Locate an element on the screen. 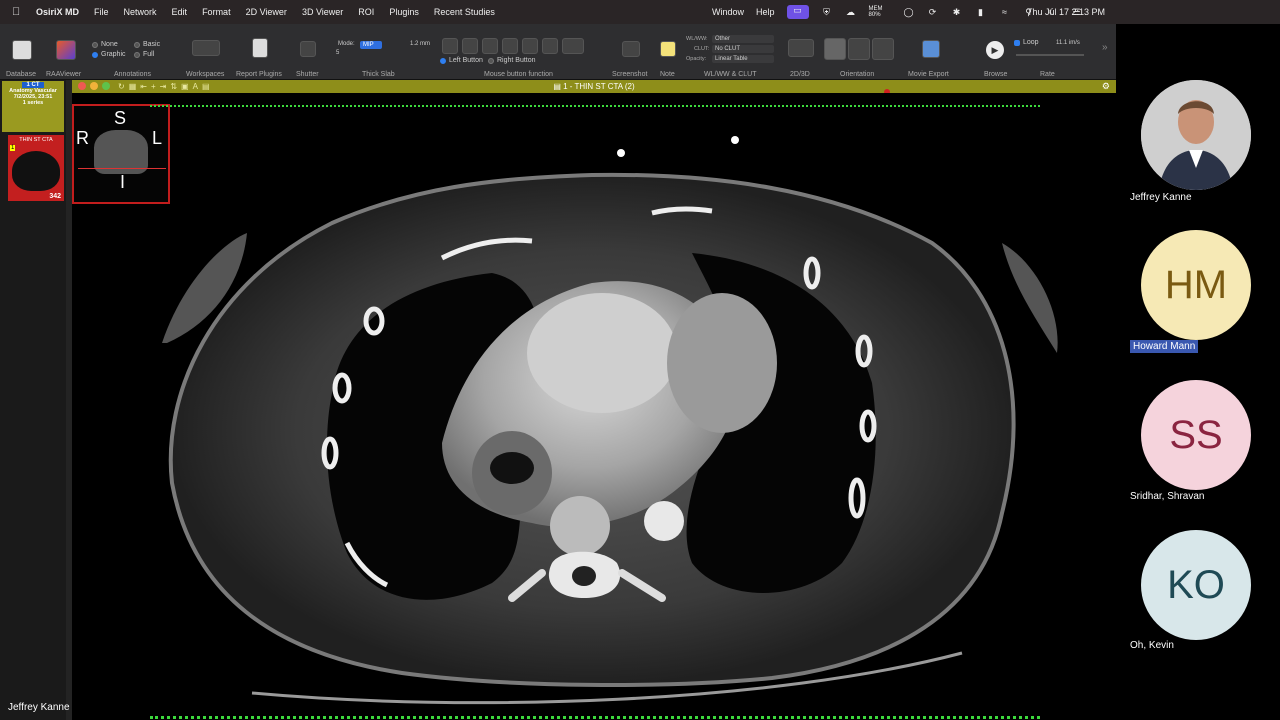  crosshair-tool-icon is located at coordinates (550, 46).